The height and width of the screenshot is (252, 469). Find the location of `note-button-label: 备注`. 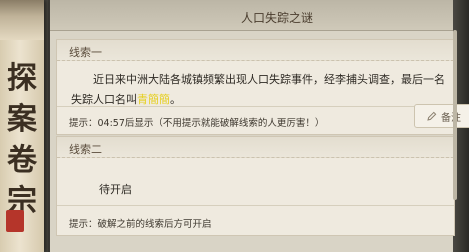

note-button-label: 备注 is located at coordinates (451, 118).